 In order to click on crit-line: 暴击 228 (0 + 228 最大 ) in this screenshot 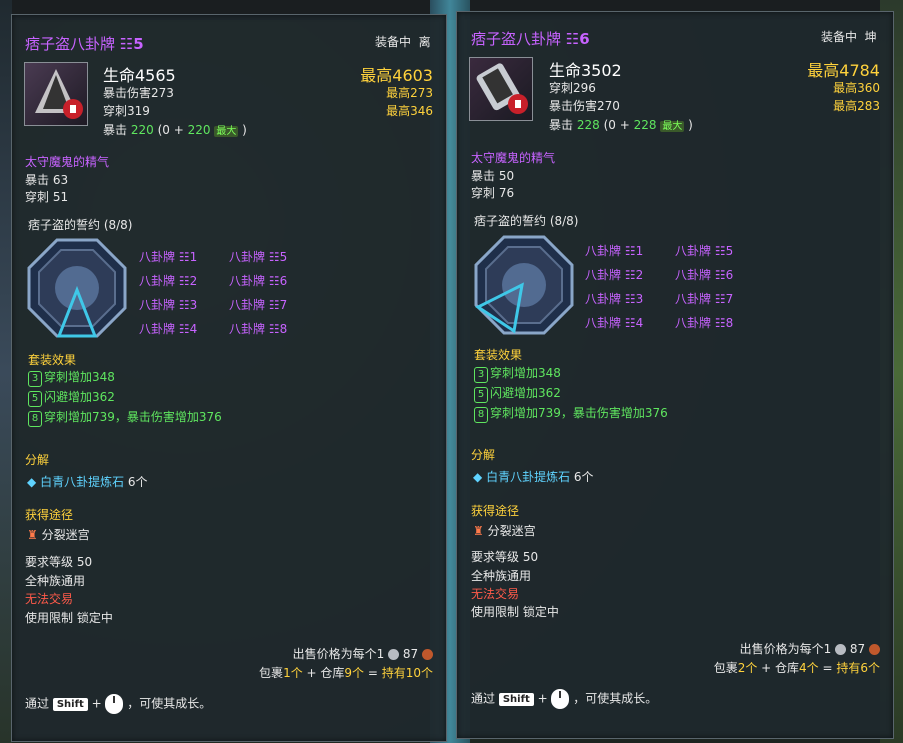, I will do `click(621, 125)`.